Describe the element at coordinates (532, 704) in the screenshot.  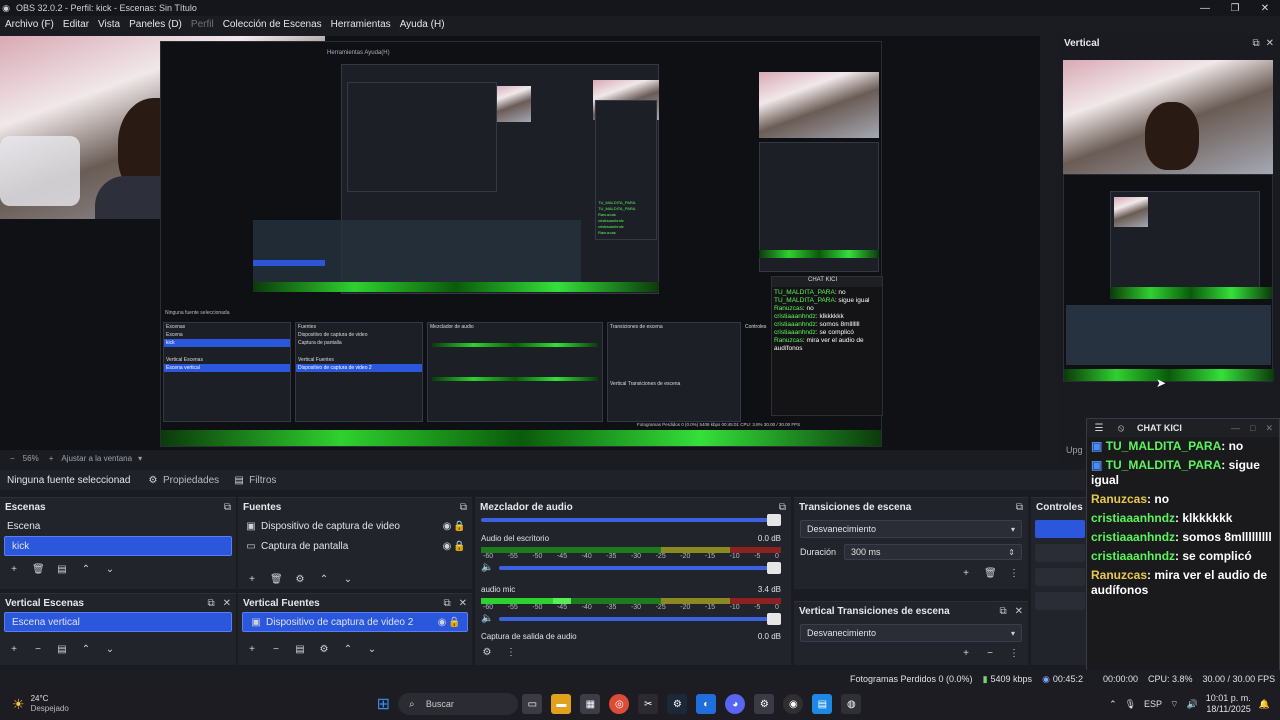
I see `task-view-icon: ▭` at that location.